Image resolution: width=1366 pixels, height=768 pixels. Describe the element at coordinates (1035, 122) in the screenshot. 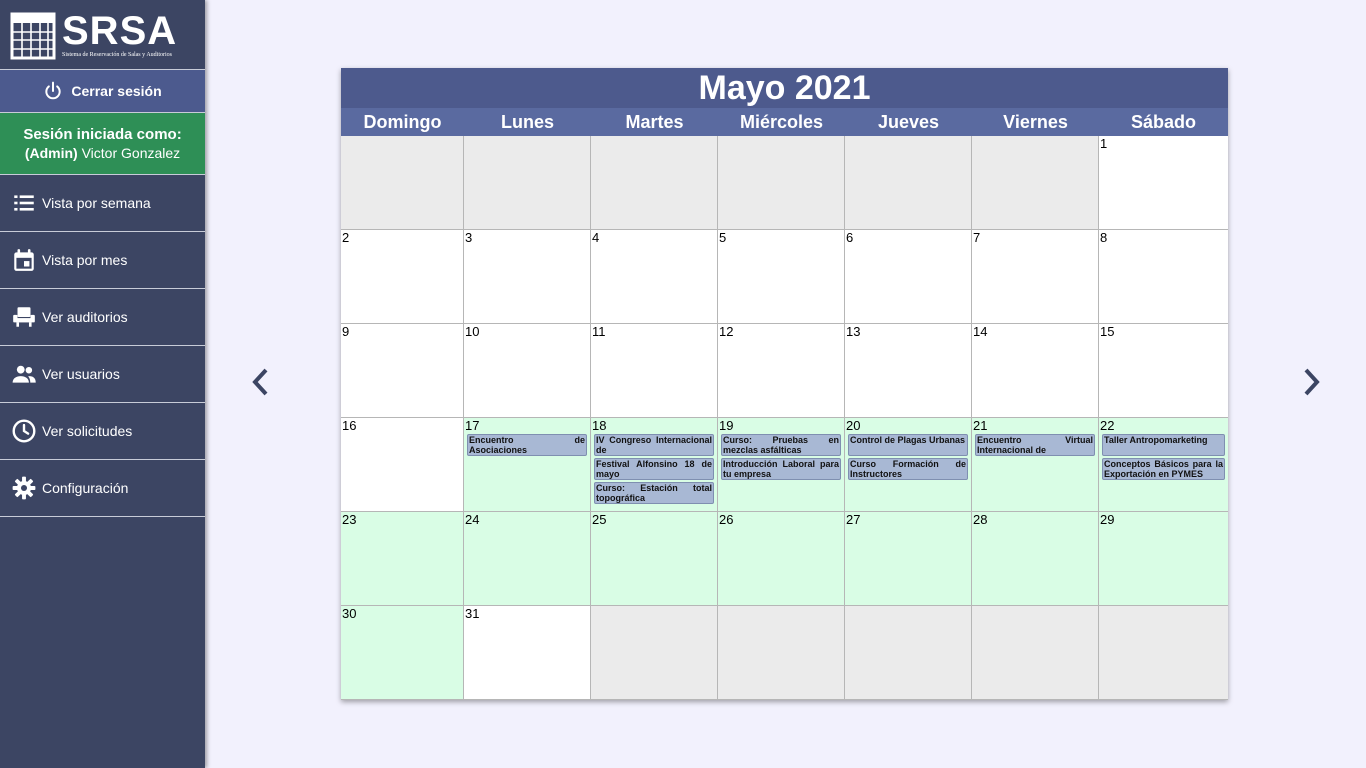

I see `weekday-label: Viernes` at that location.